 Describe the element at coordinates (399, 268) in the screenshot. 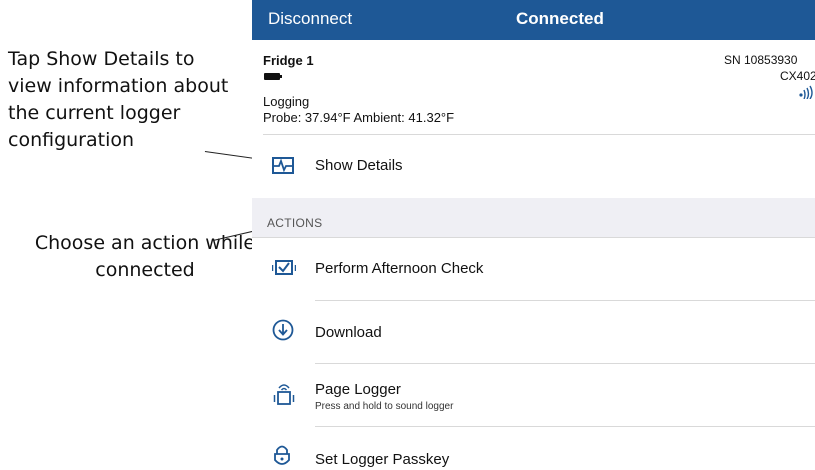

I see `perform-check-label: Perform Afternoon Check` at that location.